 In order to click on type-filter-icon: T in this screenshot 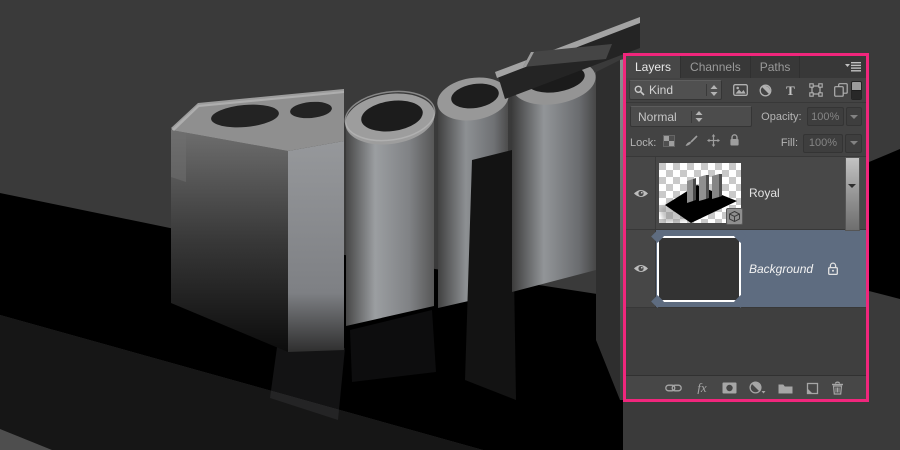, I will do `click(790, 90)`.